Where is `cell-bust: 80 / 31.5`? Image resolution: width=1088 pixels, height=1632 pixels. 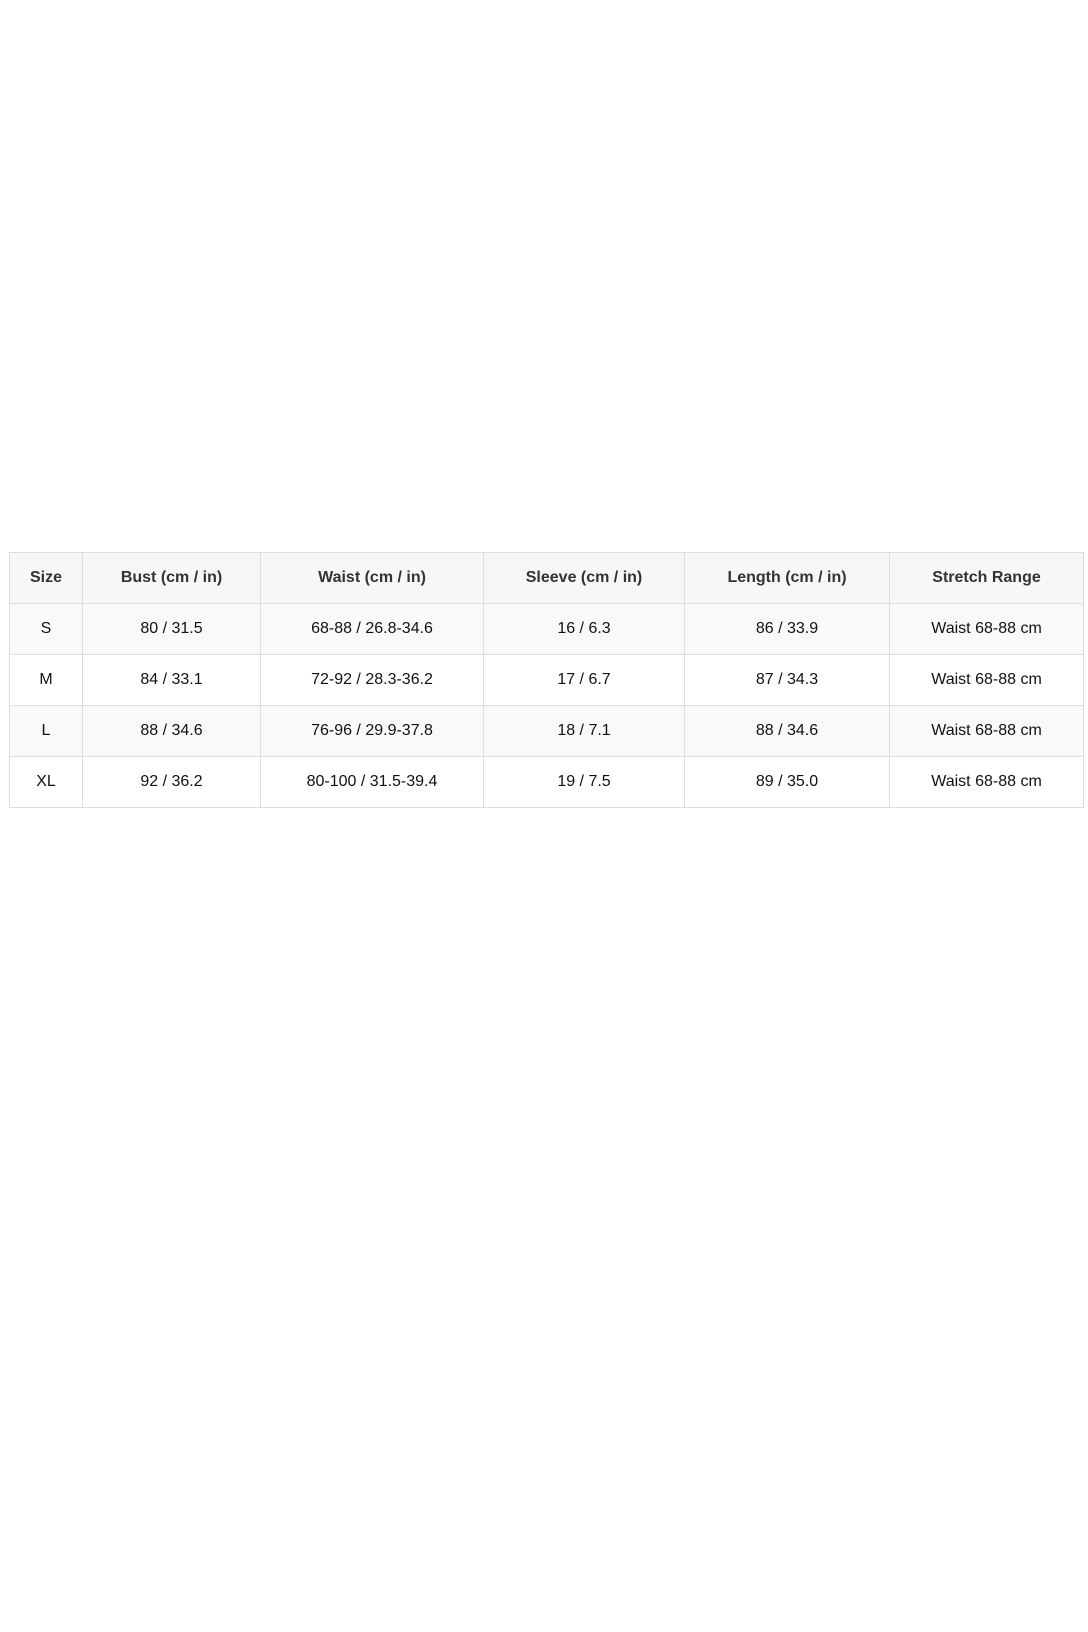 cell-bust: 80 / 31.5 is located at coordinates (171, 629).